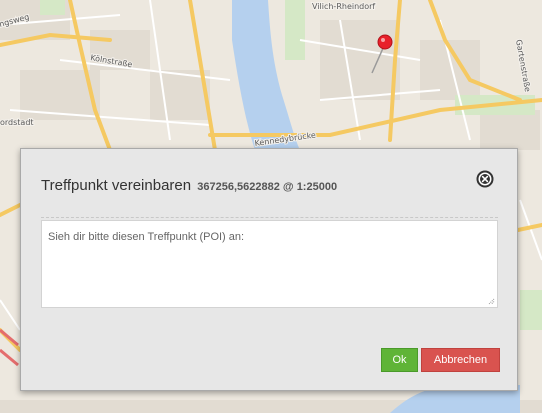  I want to click on ok-button: Ok, so click(399, 360).